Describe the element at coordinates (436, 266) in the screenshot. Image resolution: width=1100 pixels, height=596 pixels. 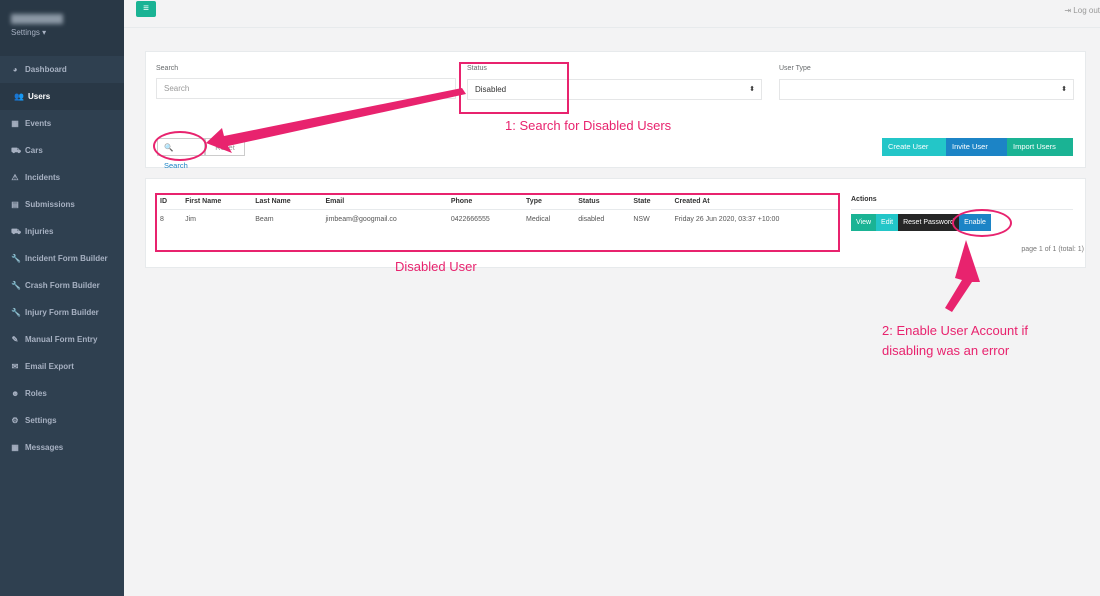
I see `annotation-disabled-user: Disabled User` at that location.